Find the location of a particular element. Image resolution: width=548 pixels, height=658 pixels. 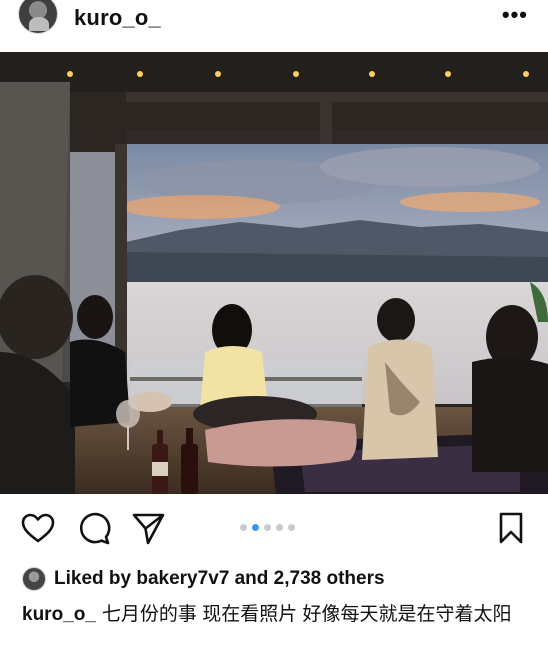

liker-avatar is located at coordinates (34, 579).